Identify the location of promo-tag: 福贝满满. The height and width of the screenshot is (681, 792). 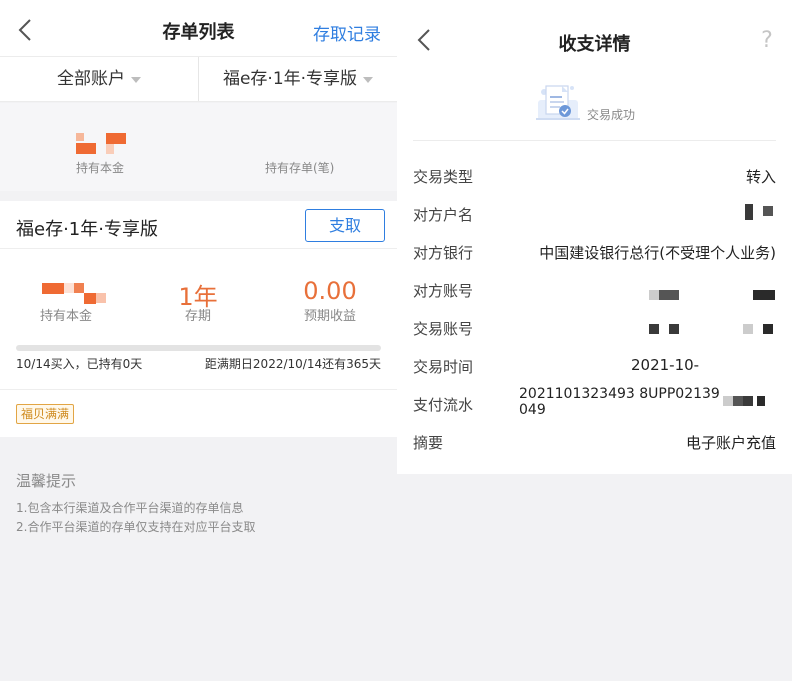
(45, 414).